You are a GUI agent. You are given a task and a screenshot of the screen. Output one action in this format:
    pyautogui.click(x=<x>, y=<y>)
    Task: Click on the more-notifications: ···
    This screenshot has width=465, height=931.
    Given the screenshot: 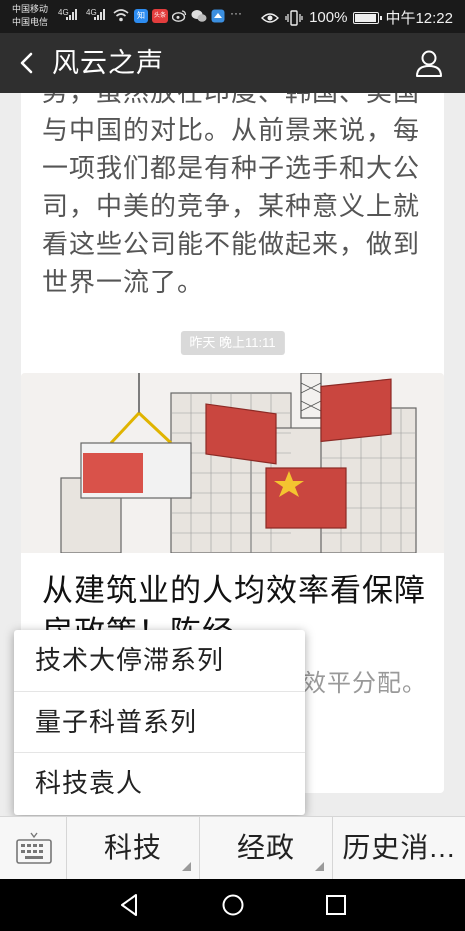 What is the action you would take?
    pyautogui.click(x=236, y=13)
    